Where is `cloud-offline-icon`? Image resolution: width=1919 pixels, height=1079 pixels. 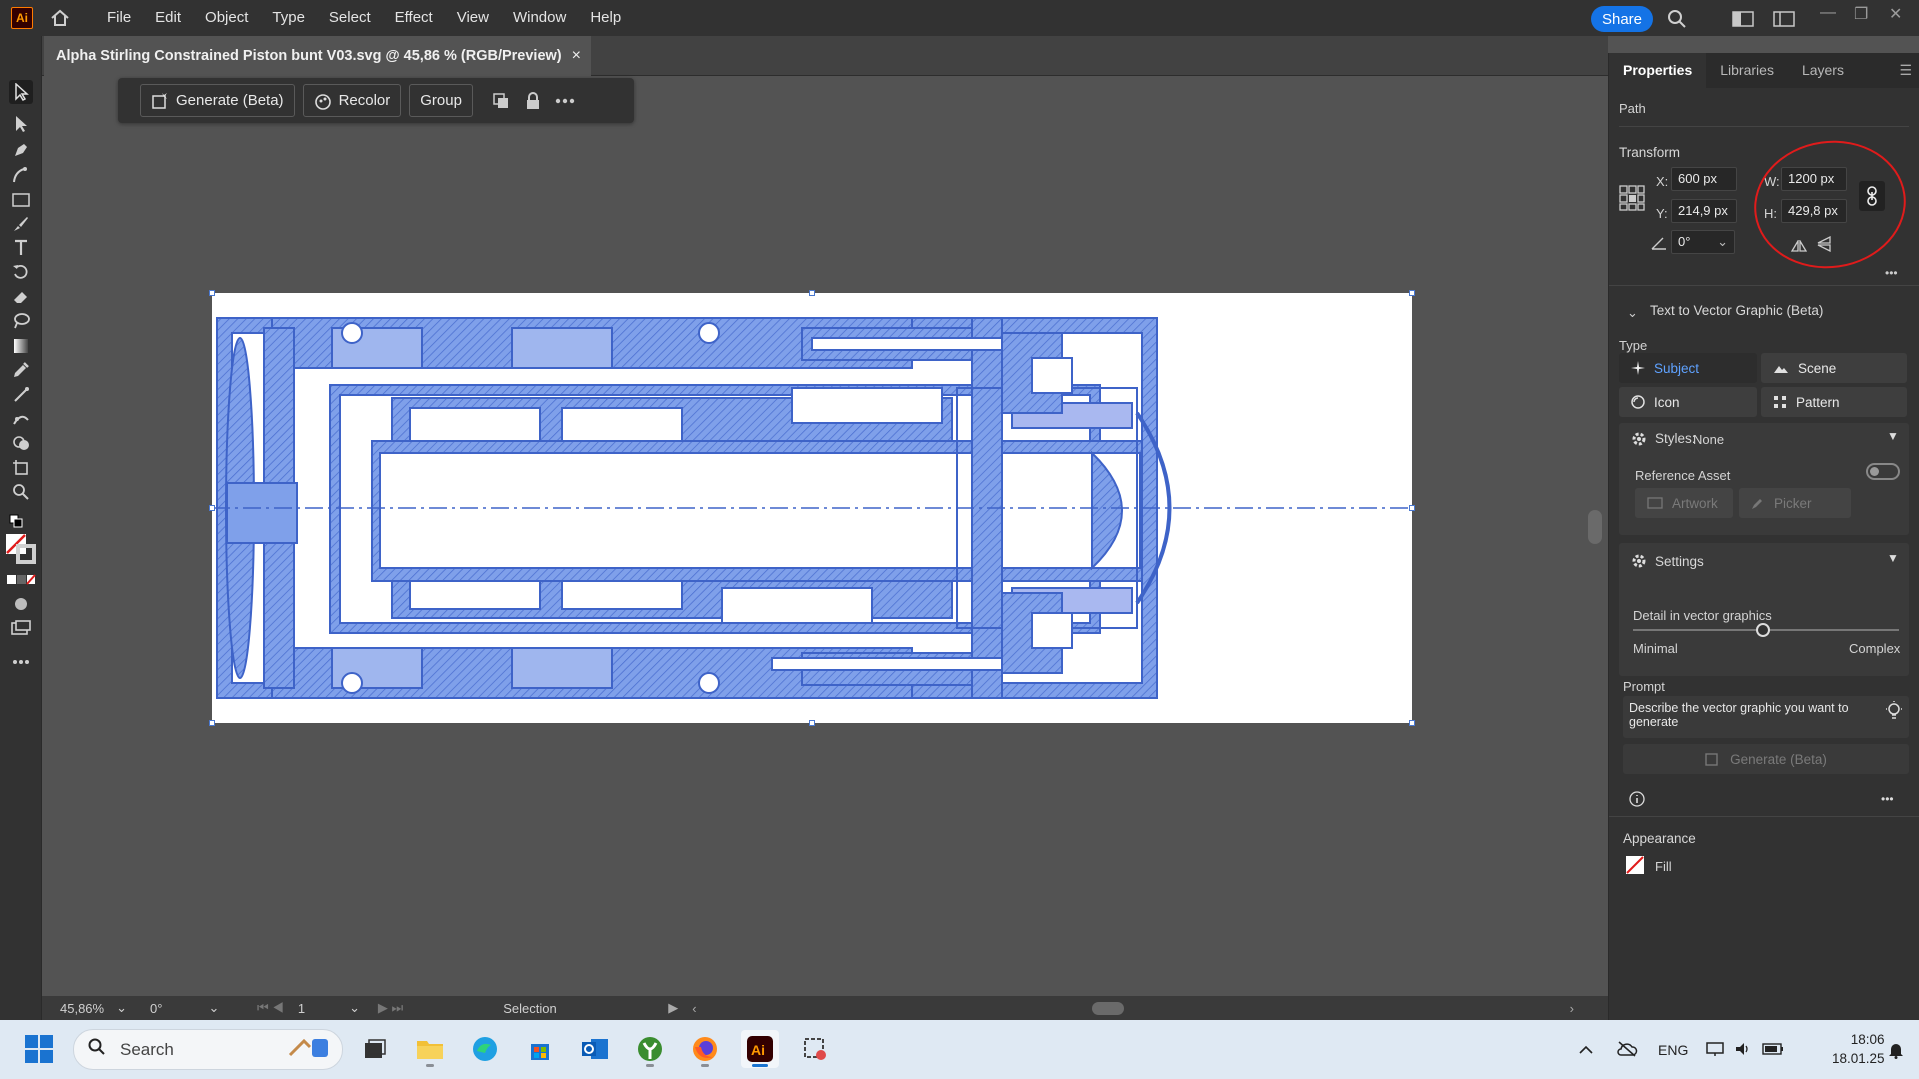 cloud-offline-icon is located at coordinates (1627, 1050).